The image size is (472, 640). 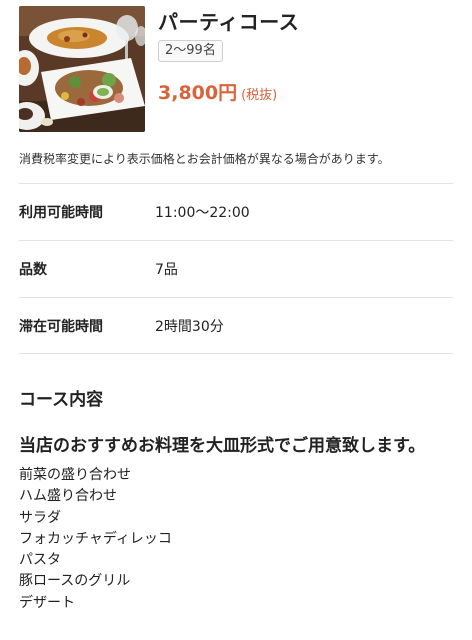 I want to click on info-label: 利用可能時間, so click(x=61, y=213).